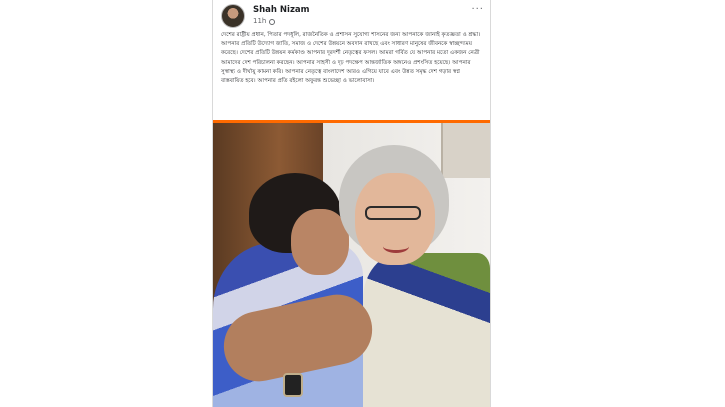 This screenshot has width=725, height=407. Describe the element at coordinates (293, 385) in the screenshot. I see `wristwatch` at that location.